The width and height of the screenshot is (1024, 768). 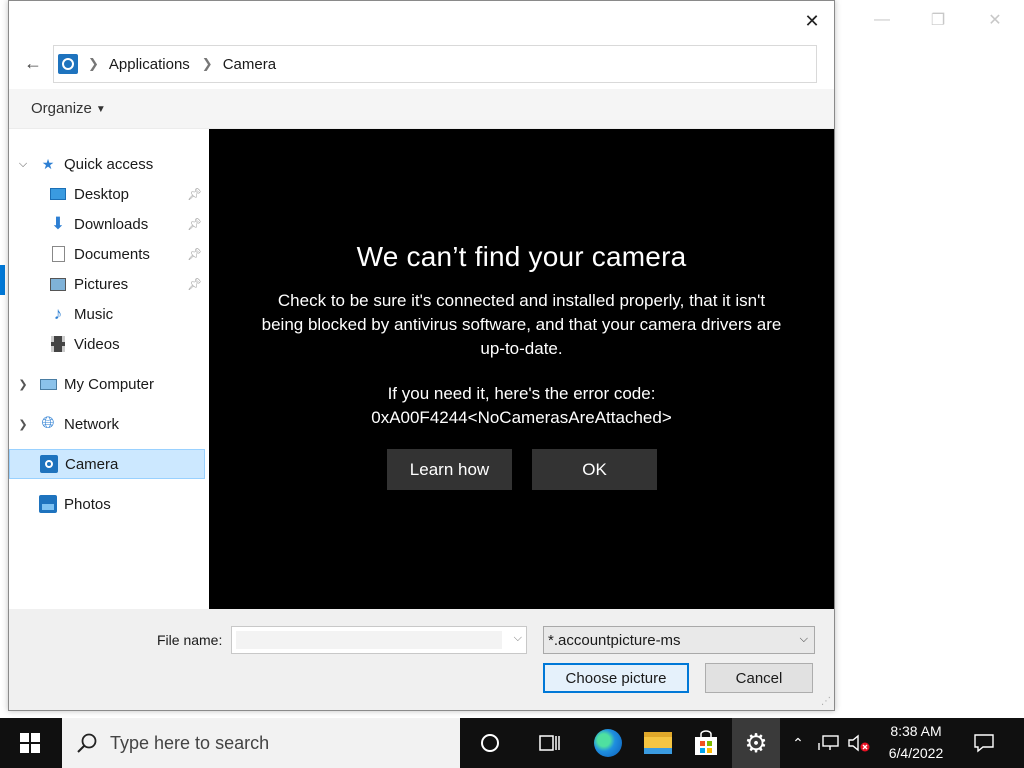 I want to click on nav-label: Pictures, so click(x=101, y=284).